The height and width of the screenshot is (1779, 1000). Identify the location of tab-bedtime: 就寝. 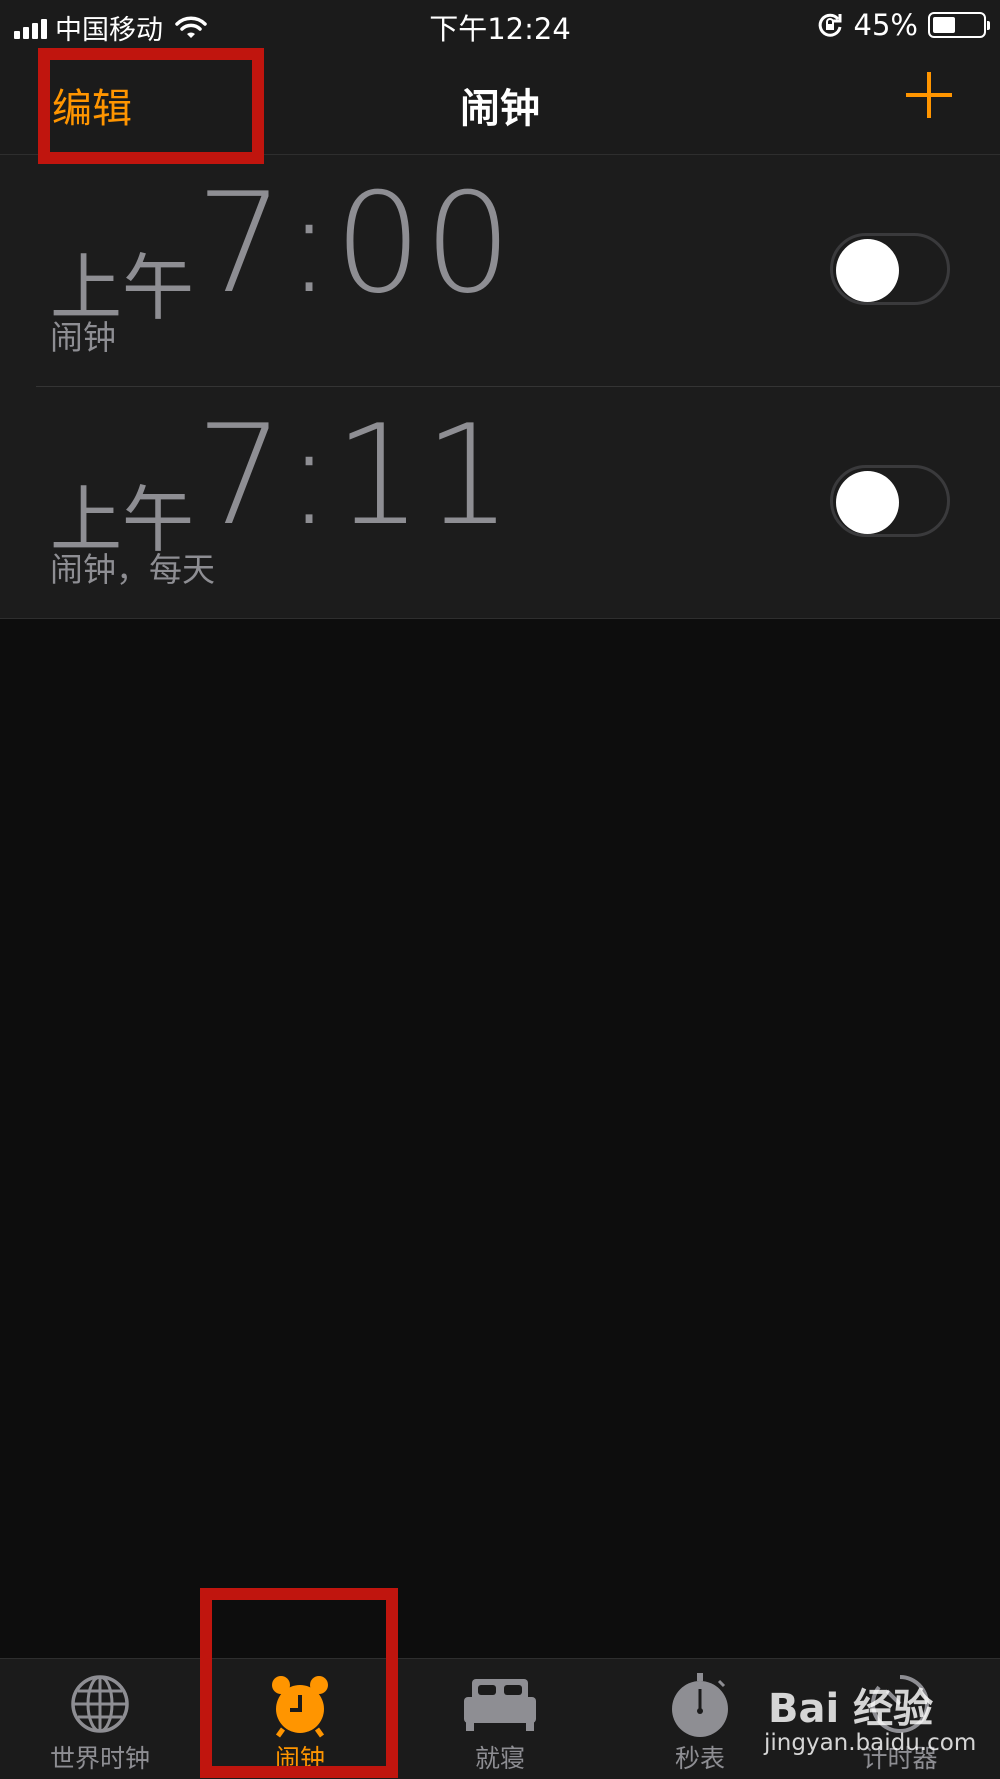
(500, 1719).